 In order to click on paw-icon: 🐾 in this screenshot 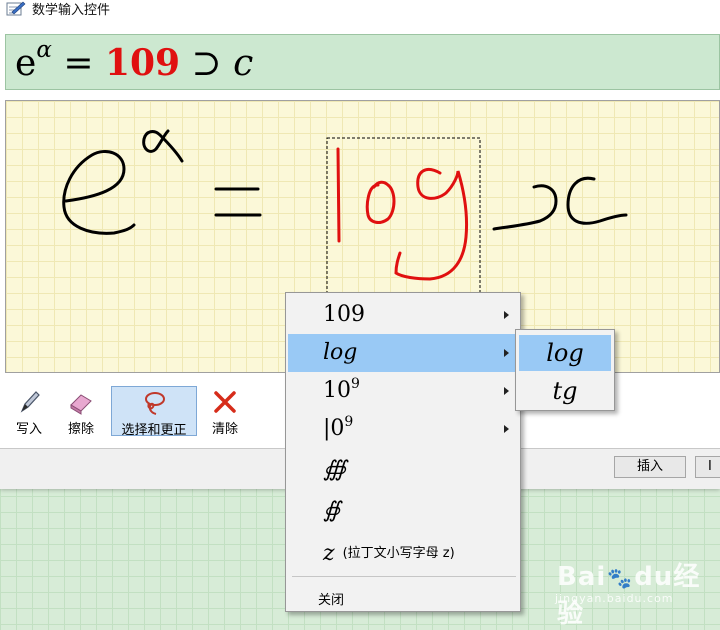, I will do `click(620, 578)`.